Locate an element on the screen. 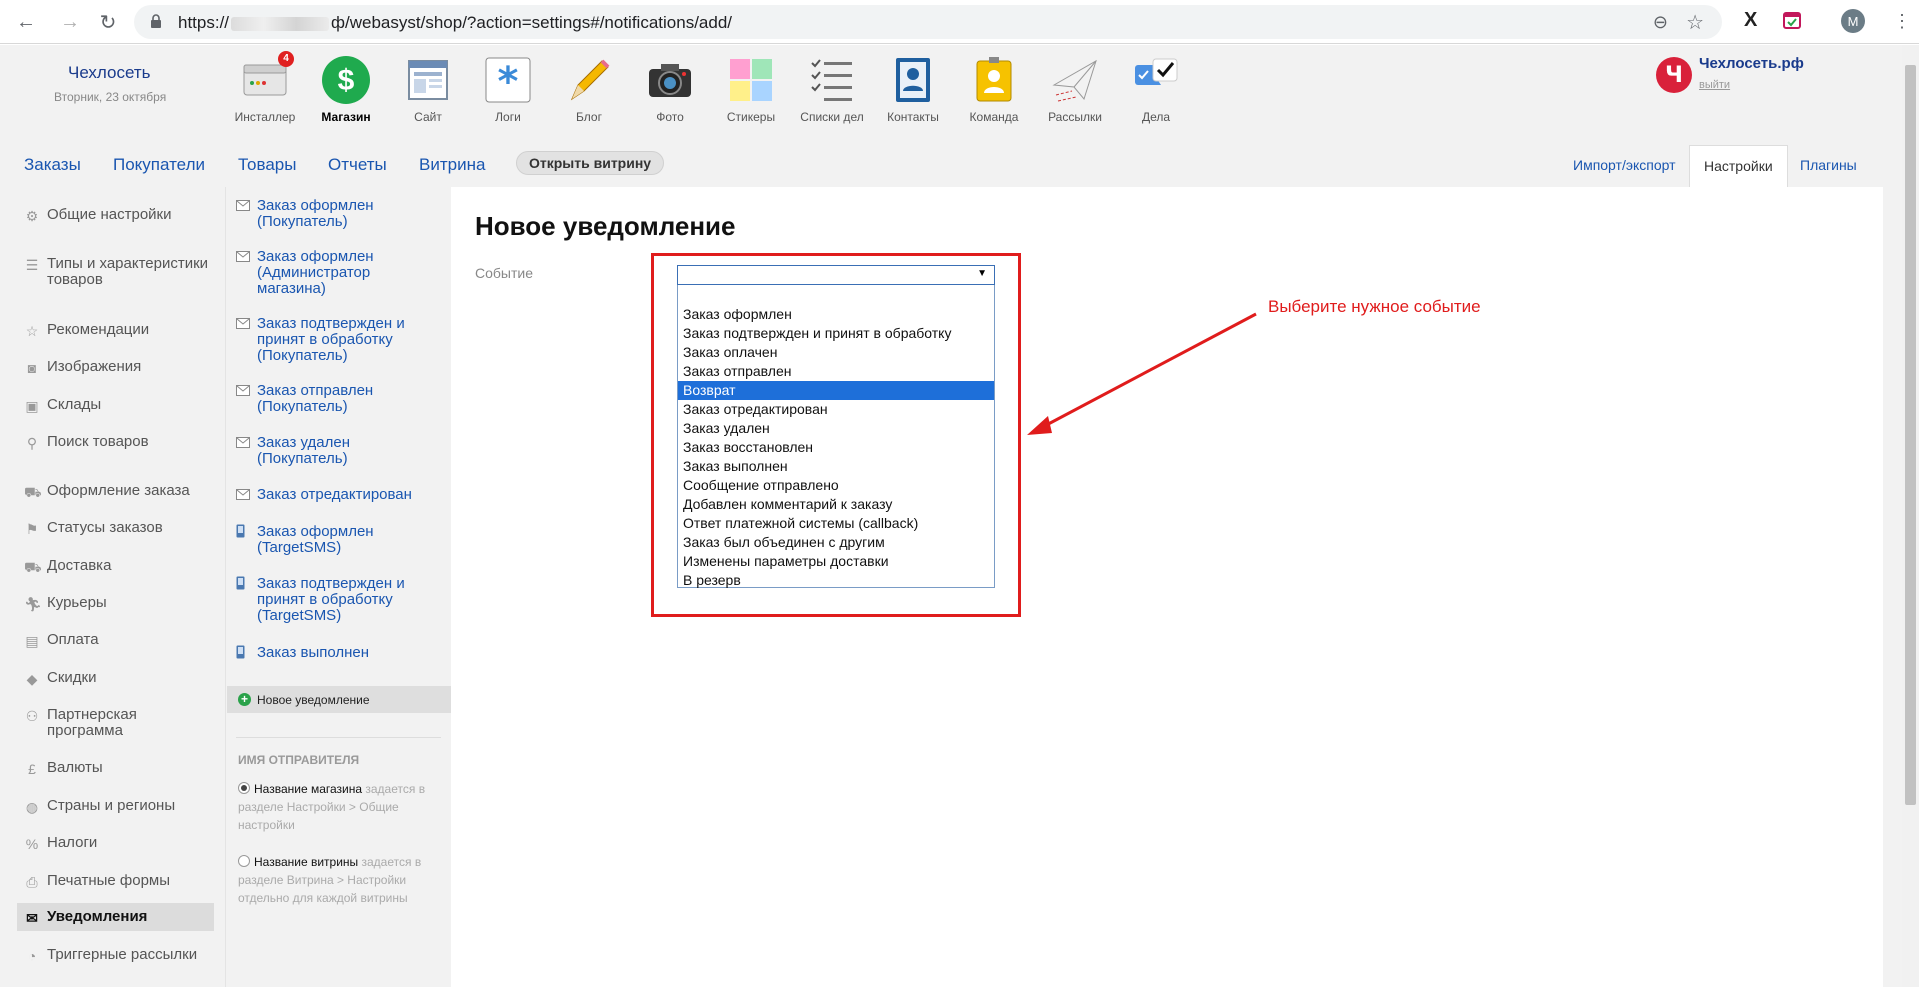 This screenshot has height=987, width=1919. notification-item: Заказ выполнен is located at coordinates (338, 653).